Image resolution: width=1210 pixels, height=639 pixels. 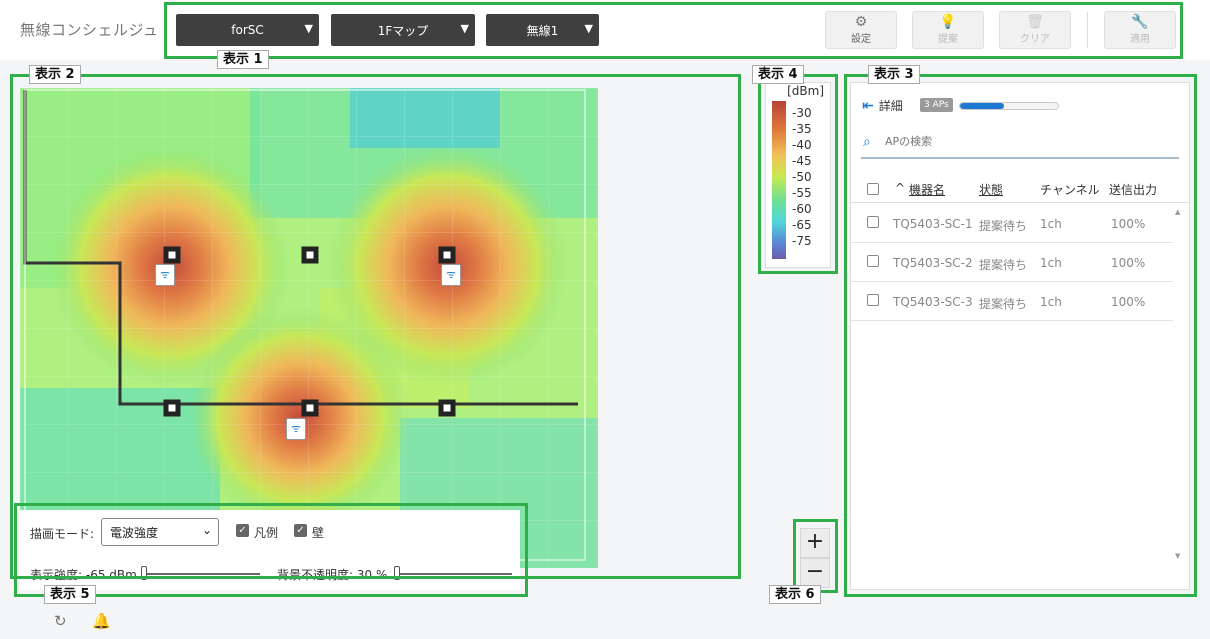 What do you see at coordinates (778, 74) in the screenshot?
I see `annotation-label-4: 表示 4` at bounding box center [778, 74].